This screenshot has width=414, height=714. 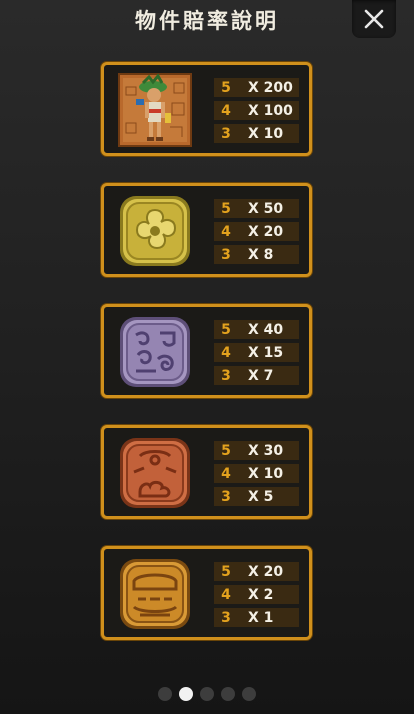 I want to click on paytable-panel-warrior: 5 X 200 4 X 100 3 X 10, so click(x=206, y=109).